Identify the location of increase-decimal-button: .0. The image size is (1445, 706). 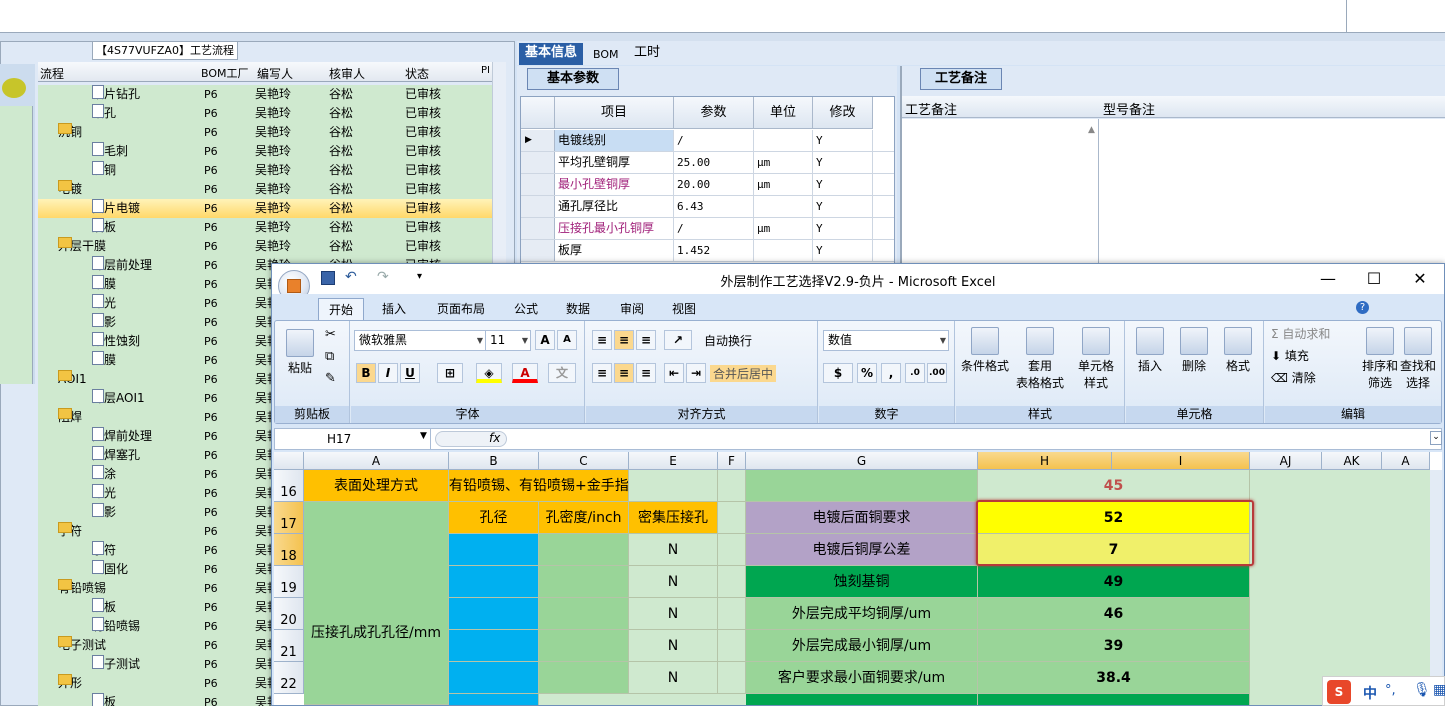
(915, 373).